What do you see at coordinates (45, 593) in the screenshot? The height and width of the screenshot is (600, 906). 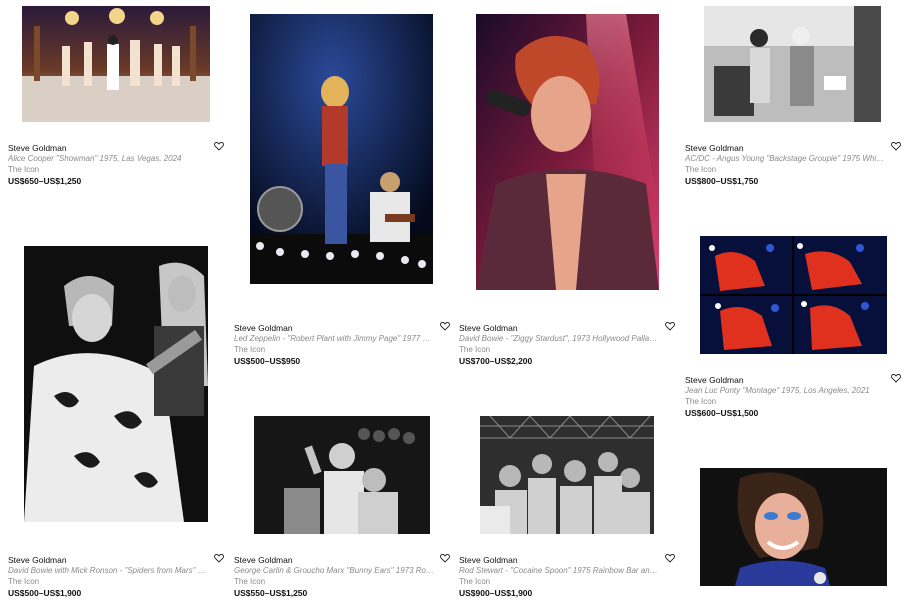 I see `price-range: US$500–US$1,900` at bounding box center [45, 593].